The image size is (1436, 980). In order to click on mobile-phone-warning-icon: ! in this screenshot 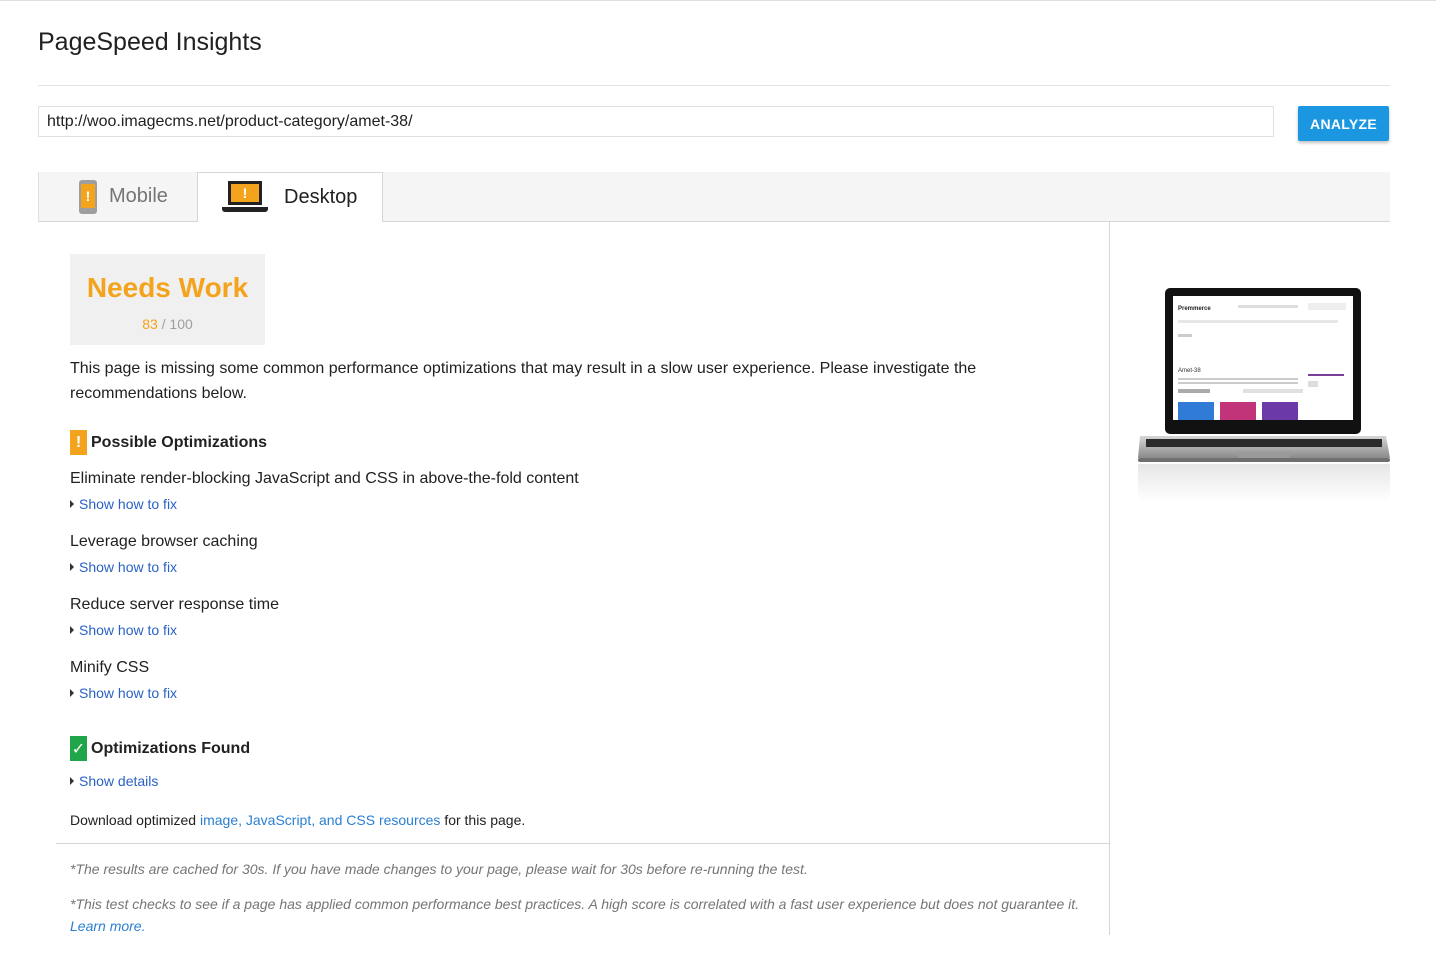, I will do `click(88, 196)`.